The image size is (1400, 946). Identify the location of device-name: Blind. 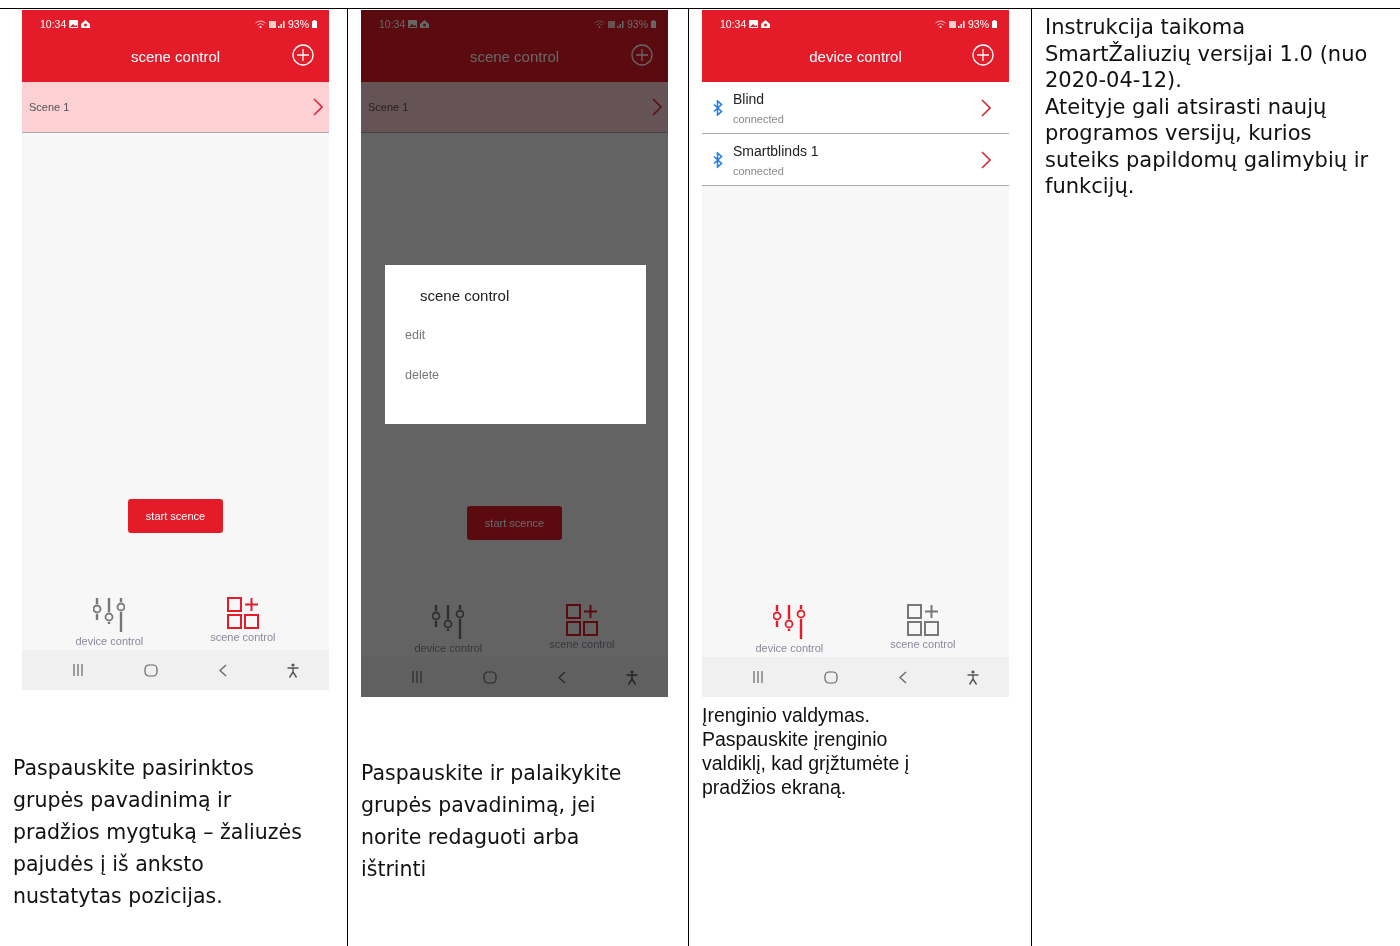
(749, 98).